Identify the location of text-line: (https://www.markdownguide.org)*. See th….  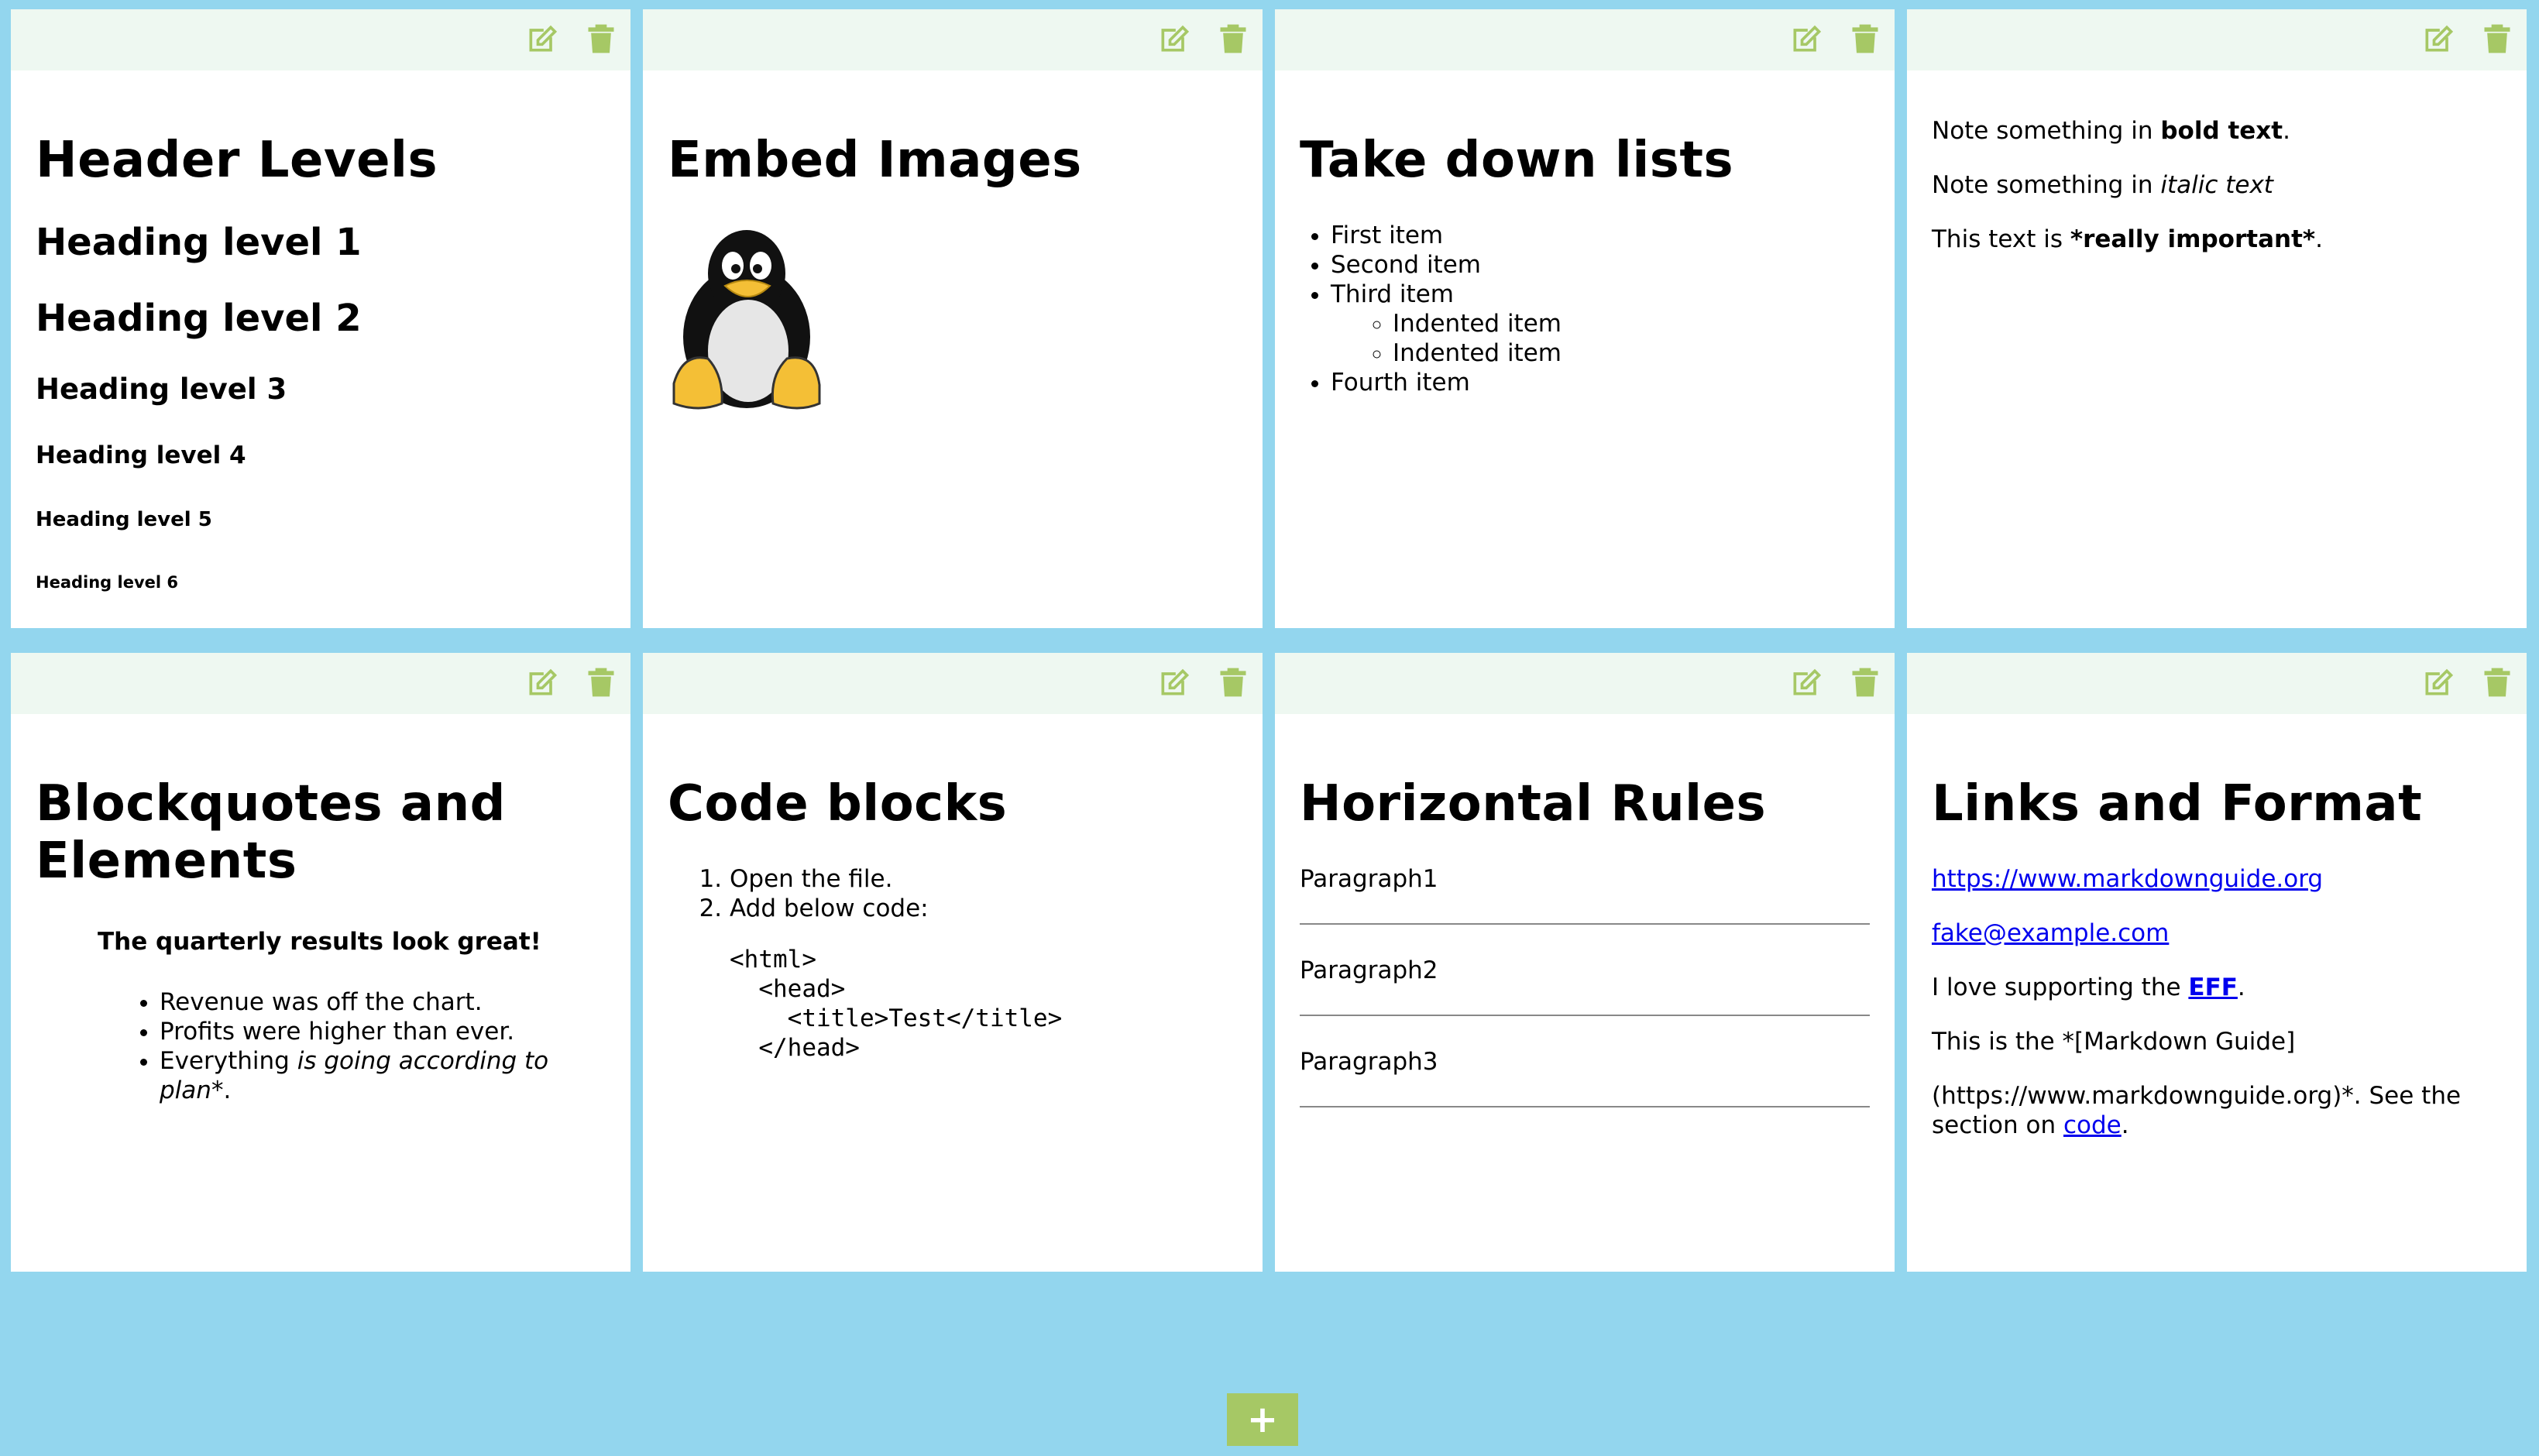
(2197, 1110).